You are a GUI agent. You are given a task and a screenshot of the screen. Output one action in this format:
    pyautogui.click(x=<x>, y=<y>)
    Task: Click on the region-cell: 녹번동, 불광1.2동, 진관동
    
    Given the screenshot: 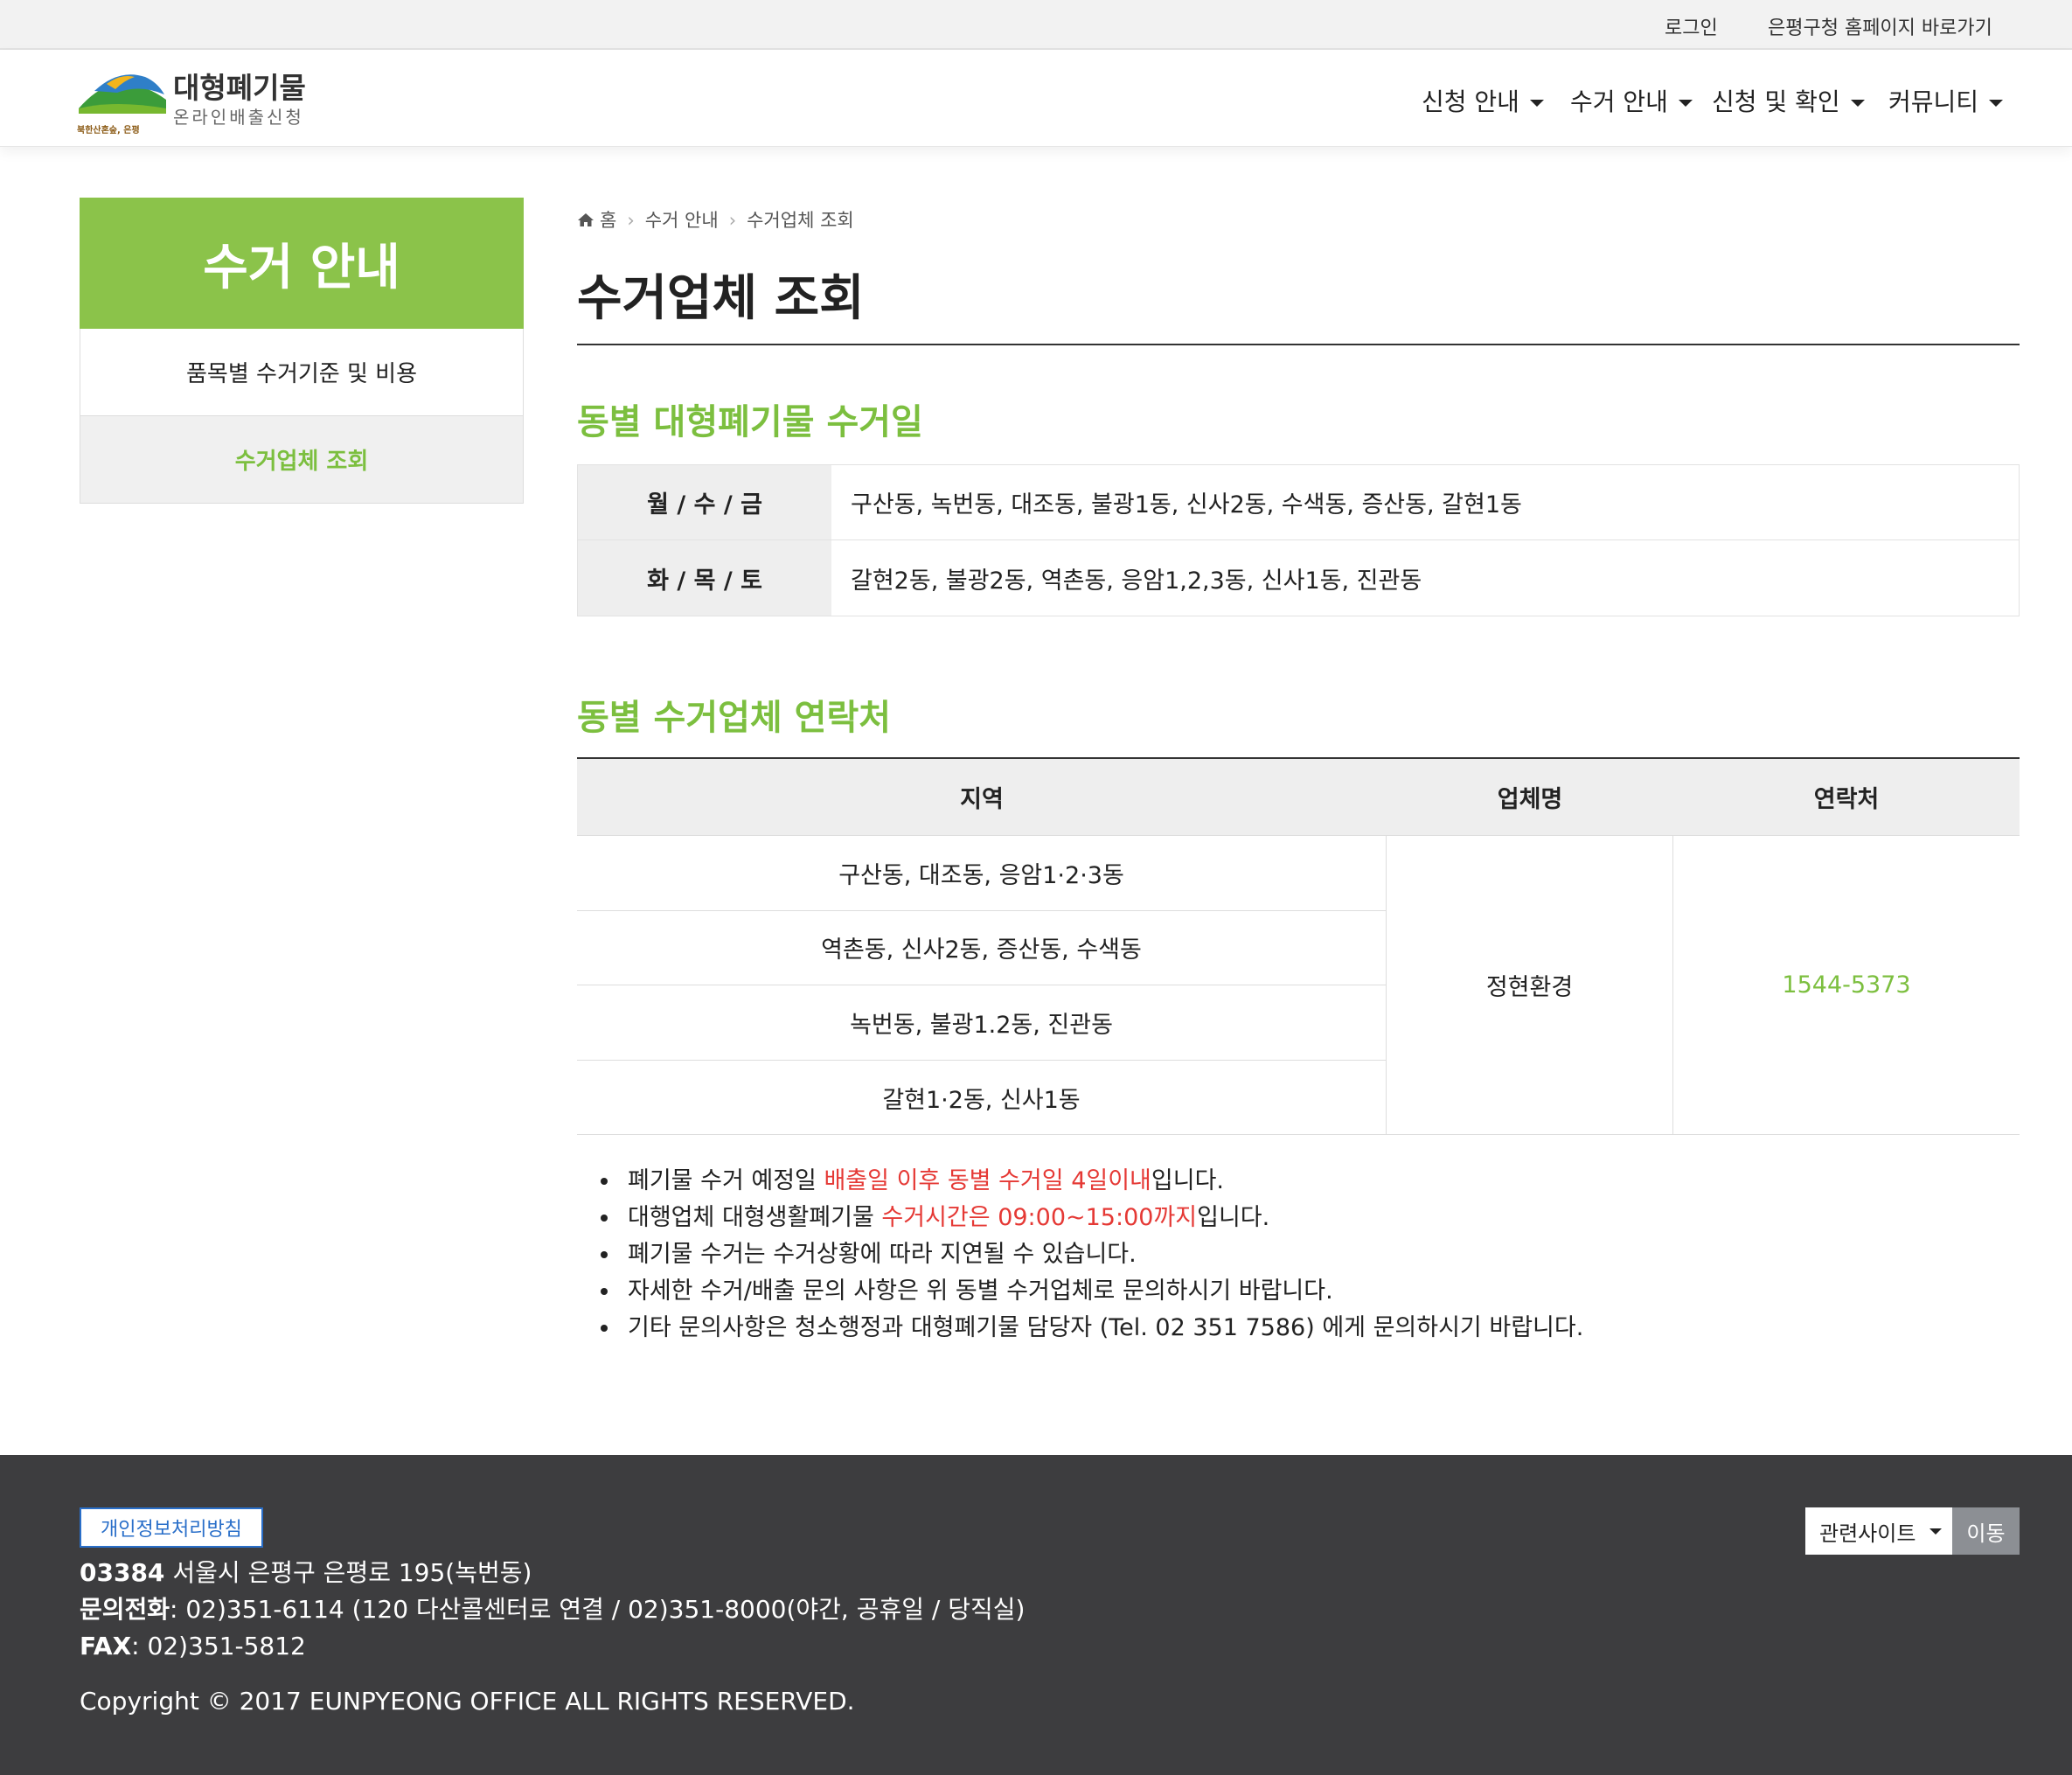 What is the action you would take?
    pyautogui.click(x=982, y=1023)
    